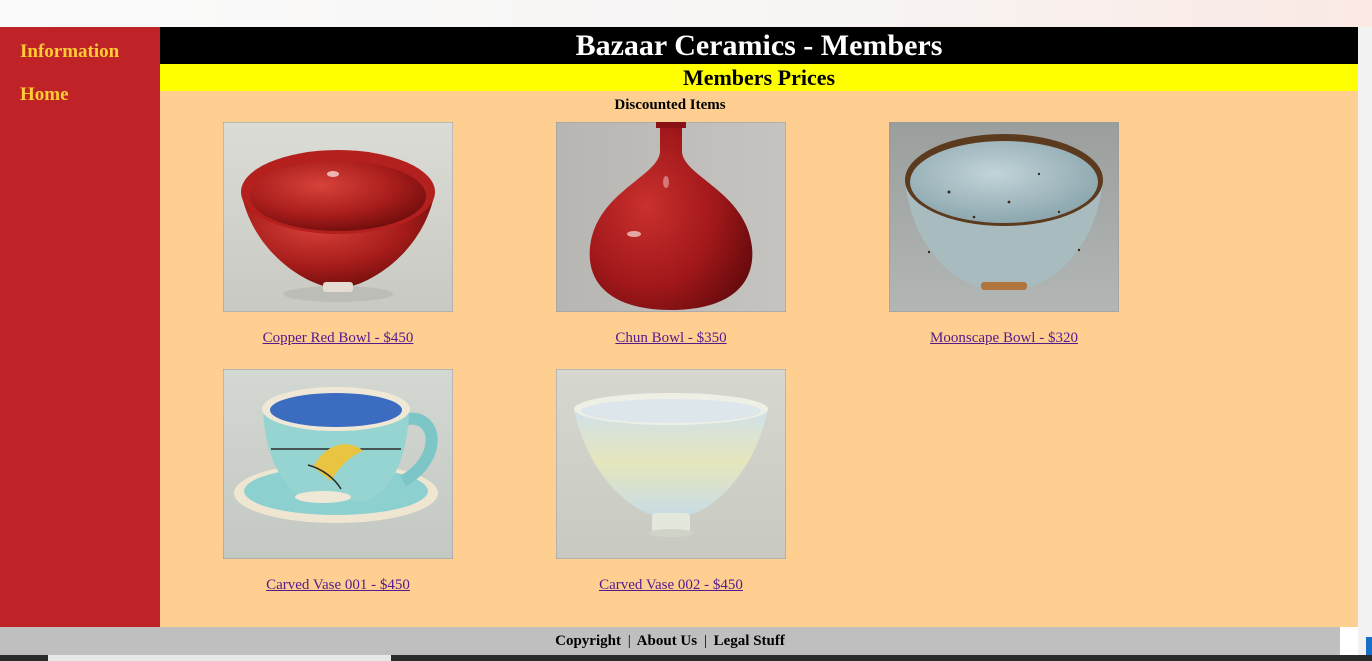 This screenshot has width=1372, height=661. Describe the element at coordinates (749, 641) in the screenshot. I see `footer-link-legal-stuff: Legal Stuff` at that location.